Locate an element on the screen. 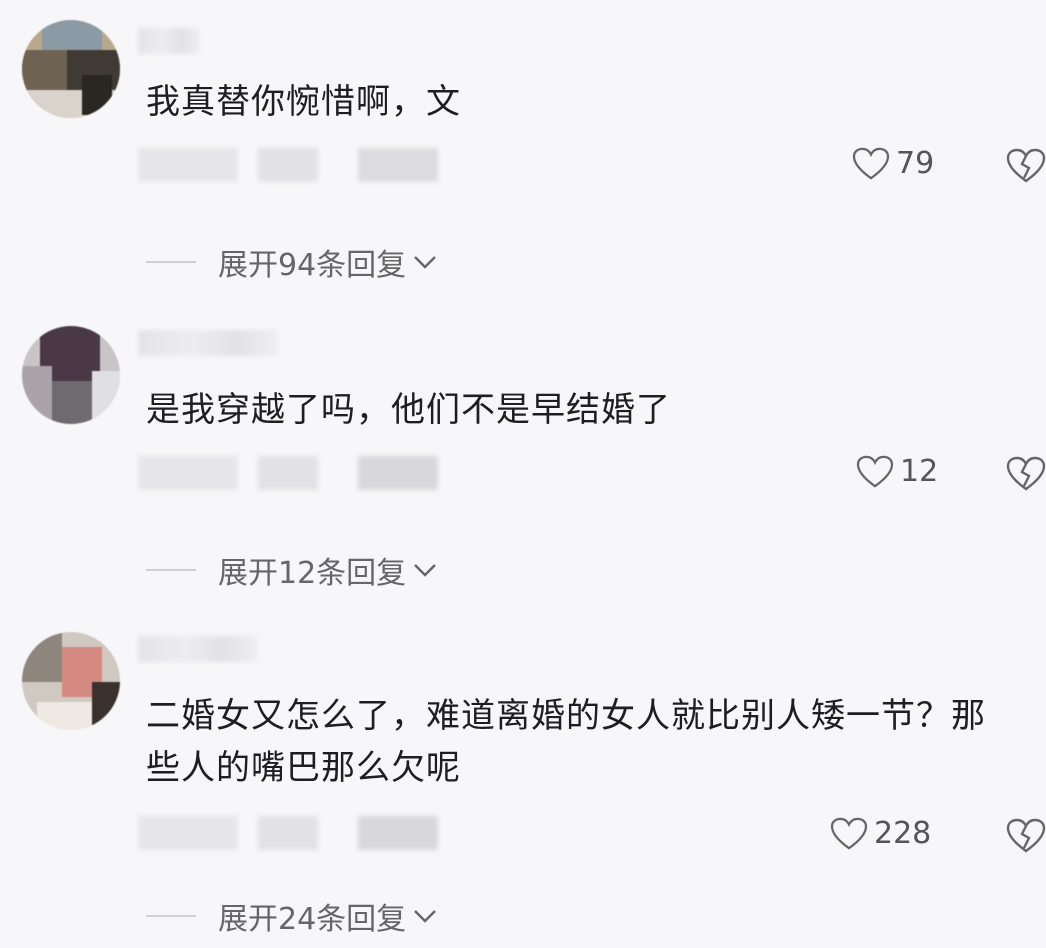 This screenshot has height=948, width=1046. like-count: 12 is located at coordinates (919, 471).